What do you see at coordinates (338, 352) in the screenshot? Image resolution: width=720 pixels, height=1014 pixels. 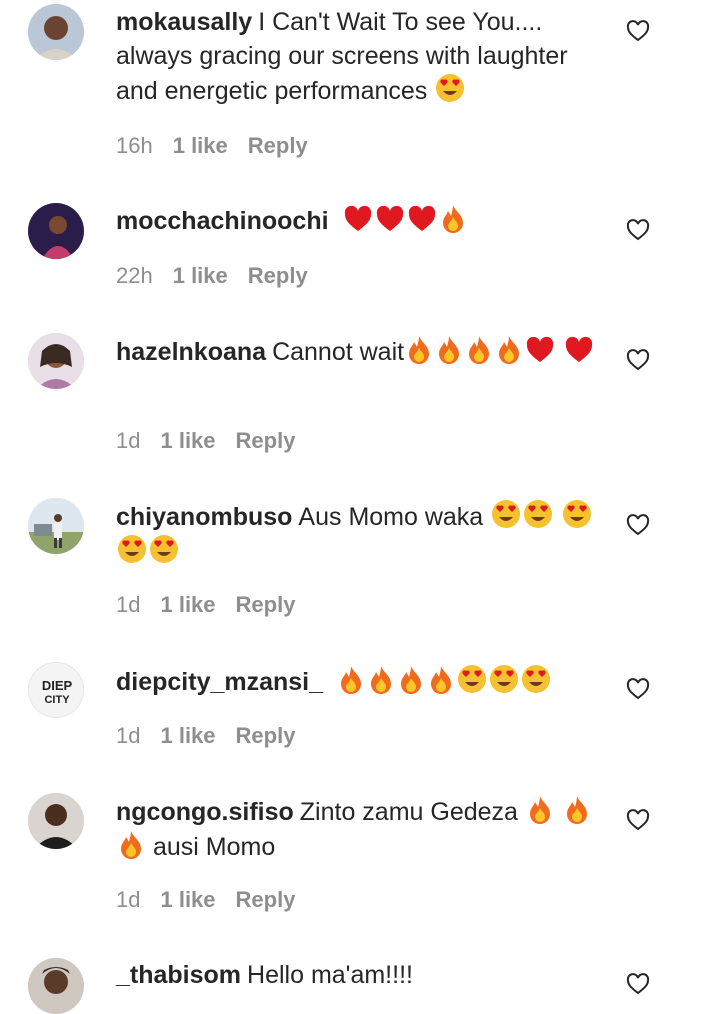 I see `comment-text: Cannot wait` at bounding box center [338, 352].